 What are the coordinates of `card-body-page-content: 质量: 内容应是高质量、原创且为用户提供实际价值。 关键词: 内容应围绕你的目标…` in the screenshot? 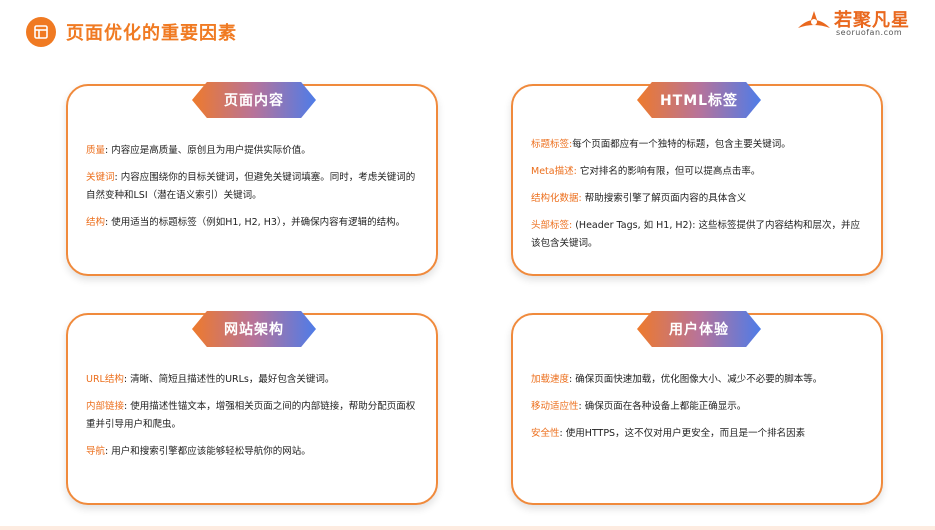 It's located at (253, 191).